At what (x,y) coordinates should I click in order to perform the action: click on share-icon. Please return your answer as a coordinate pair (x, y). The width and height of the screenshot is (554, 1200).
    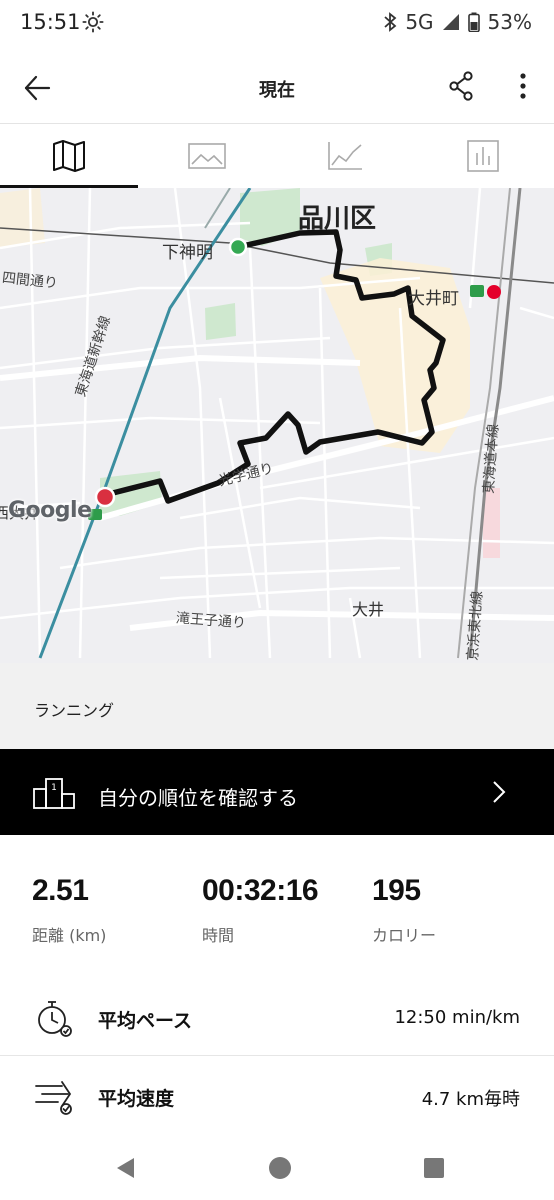
    Looking at the image, I should click on (462, 86).